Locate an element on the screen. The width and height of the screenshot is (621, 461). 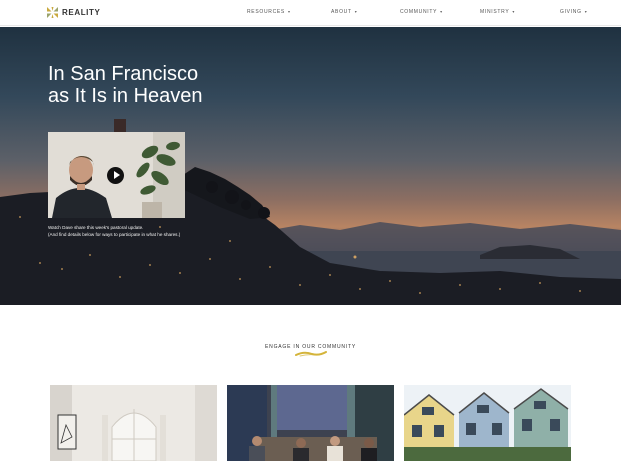
nav-item-ministry: MINISTRY ▾ is located at coordinates (497, 12).